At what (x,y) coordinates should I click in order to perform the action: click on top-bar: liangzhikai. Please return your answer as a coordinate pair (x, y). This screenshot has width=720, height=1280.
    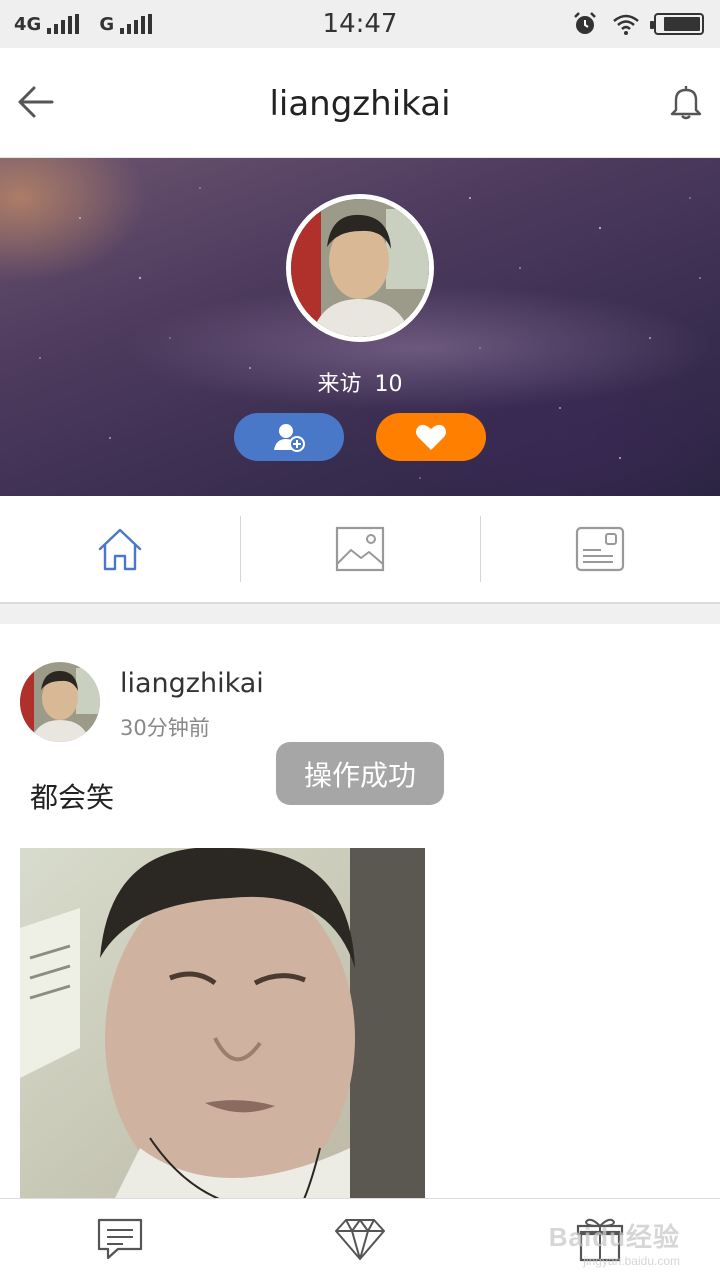
    Looking at the image, I should click on (360, 103).